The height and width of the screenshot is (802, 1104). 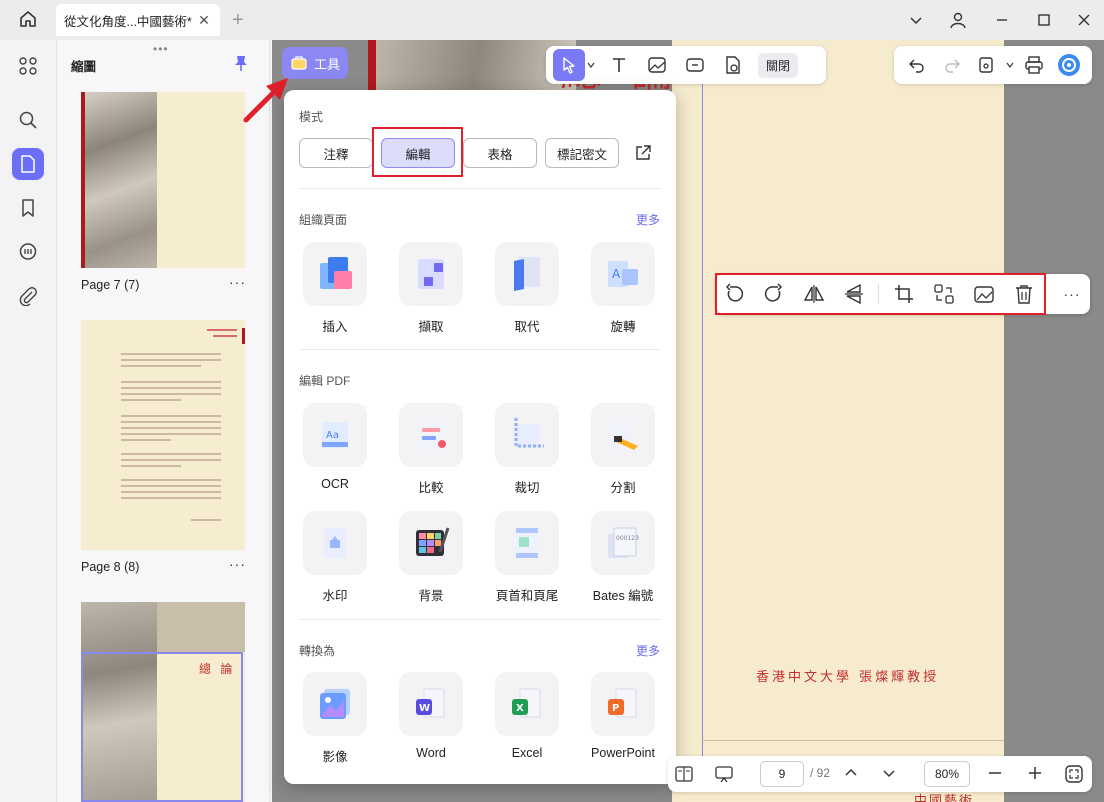 What do you see at coordinates (28, 296) in the screenshot?
I see `attachment-icon` at bounding box center [28, 296].